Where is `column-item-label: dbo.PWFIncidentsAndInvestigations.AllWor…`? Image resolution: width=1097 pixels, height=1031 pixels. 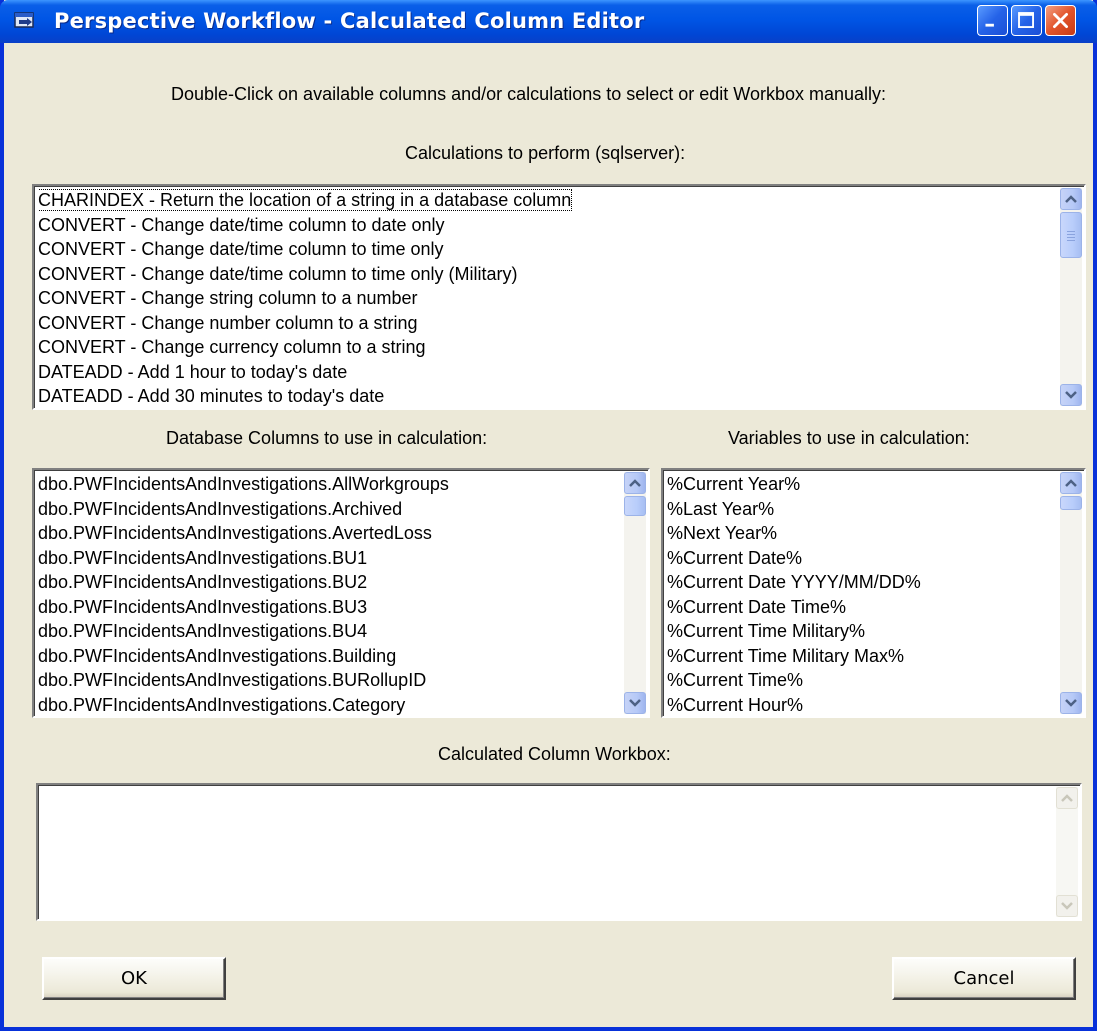
column-item-label: dbo.PWFIncidentsAndInvestigations.AllWor… is located at coordinates (243, 484).